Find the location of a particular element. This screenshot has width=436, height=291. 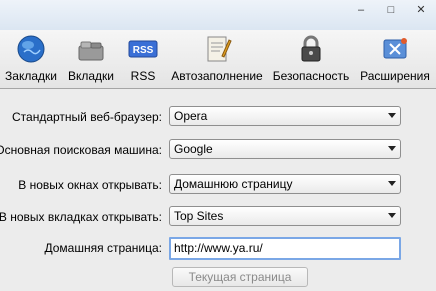

set-current-page-button: Текущая страница is located at coordinates (240, 277).